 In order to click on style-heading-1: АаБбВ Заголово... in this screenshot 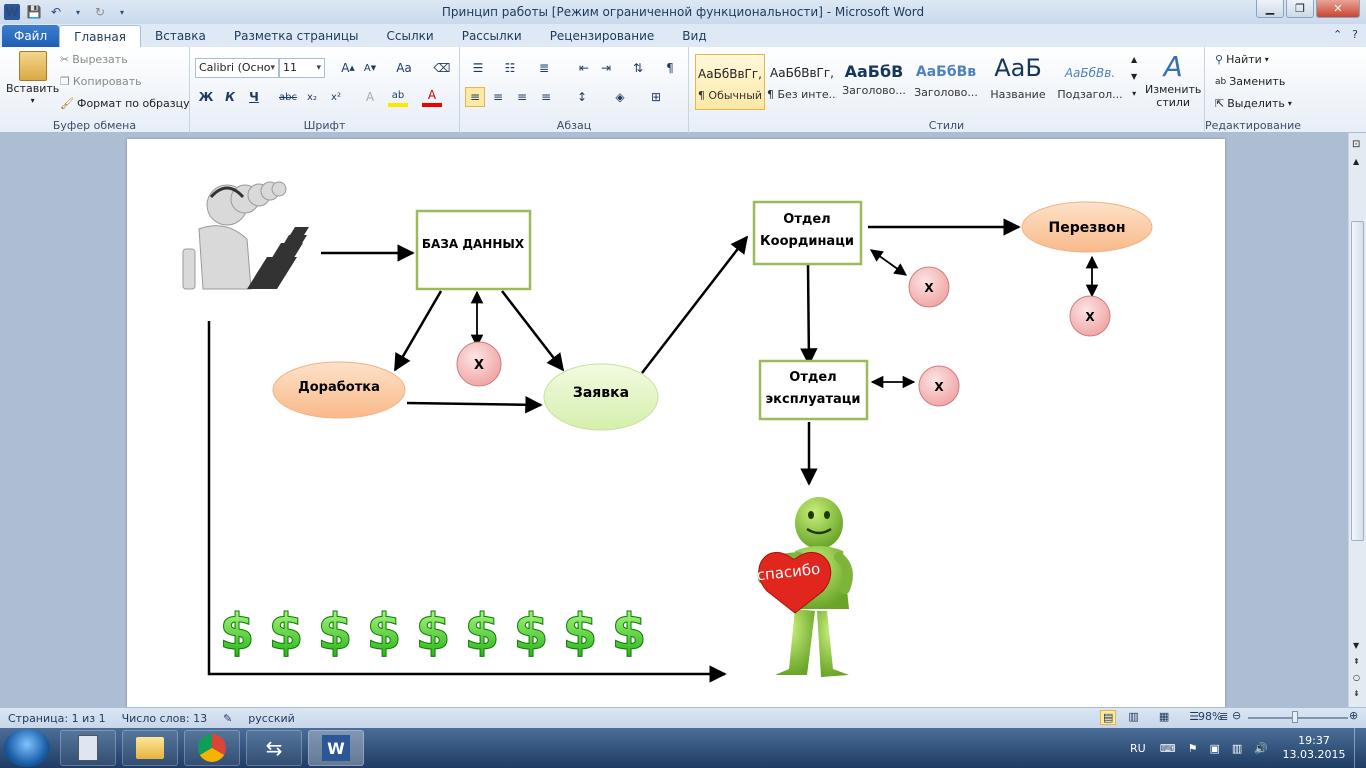, I will do `click(874, 82)`.